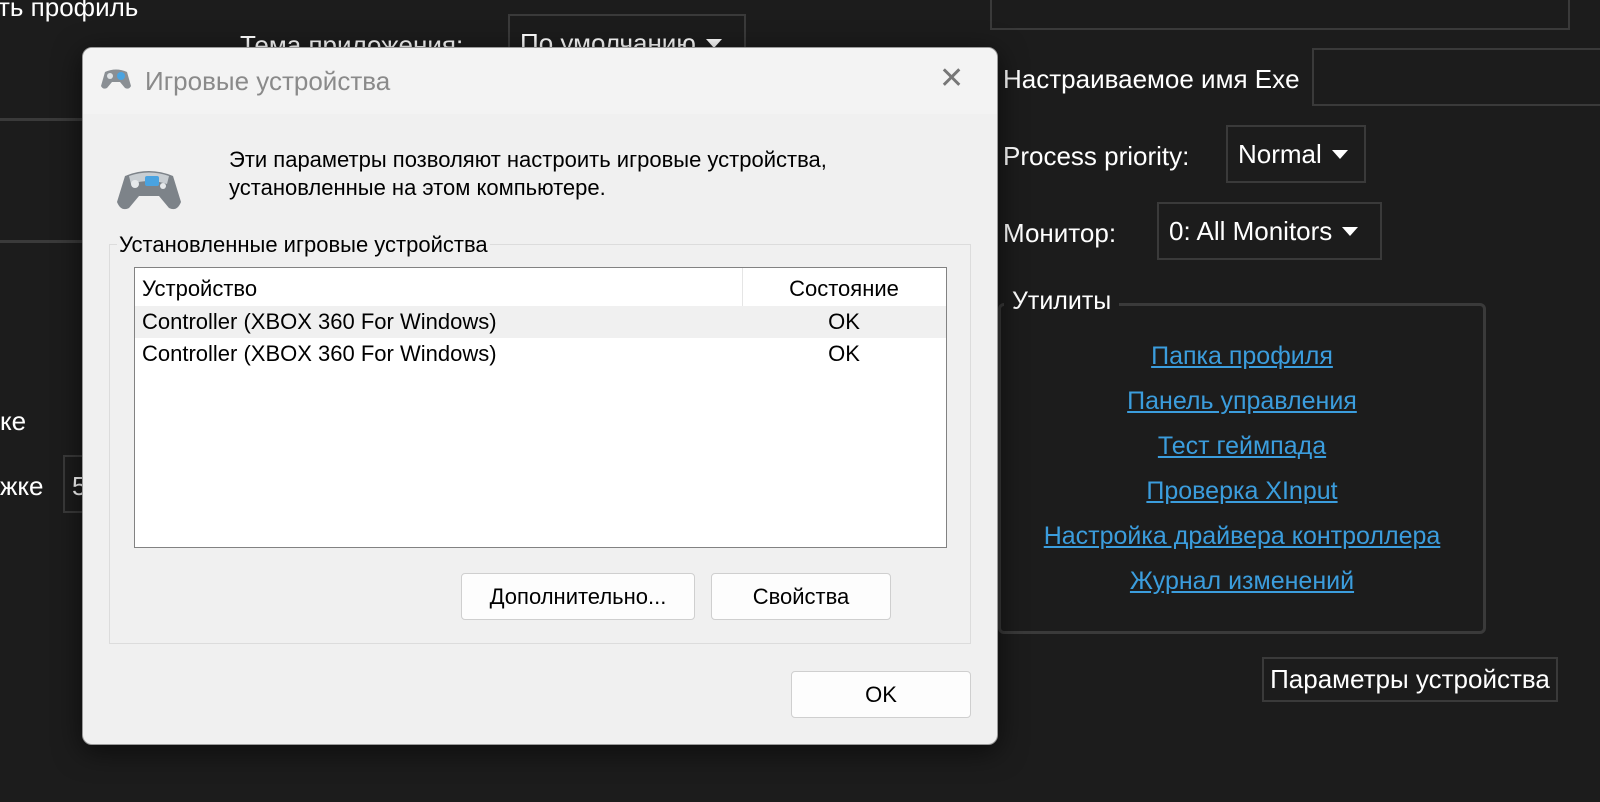 This screenshot has height=802, width=1600. What do you see at coordinates (1060, 233) in the screenshot?
I see `monitor-label: Монитор:` at bounding box center [1060, 233].